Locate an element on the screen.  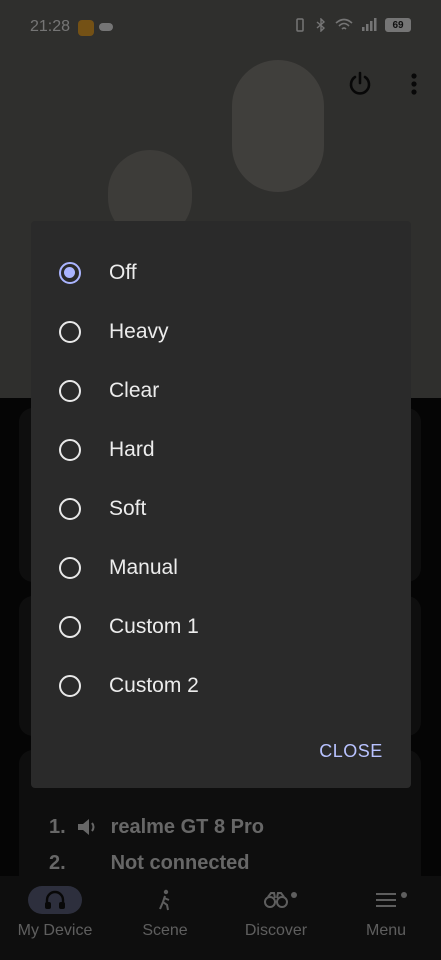
option-manual: Manual is located at coordinates (221, 568).